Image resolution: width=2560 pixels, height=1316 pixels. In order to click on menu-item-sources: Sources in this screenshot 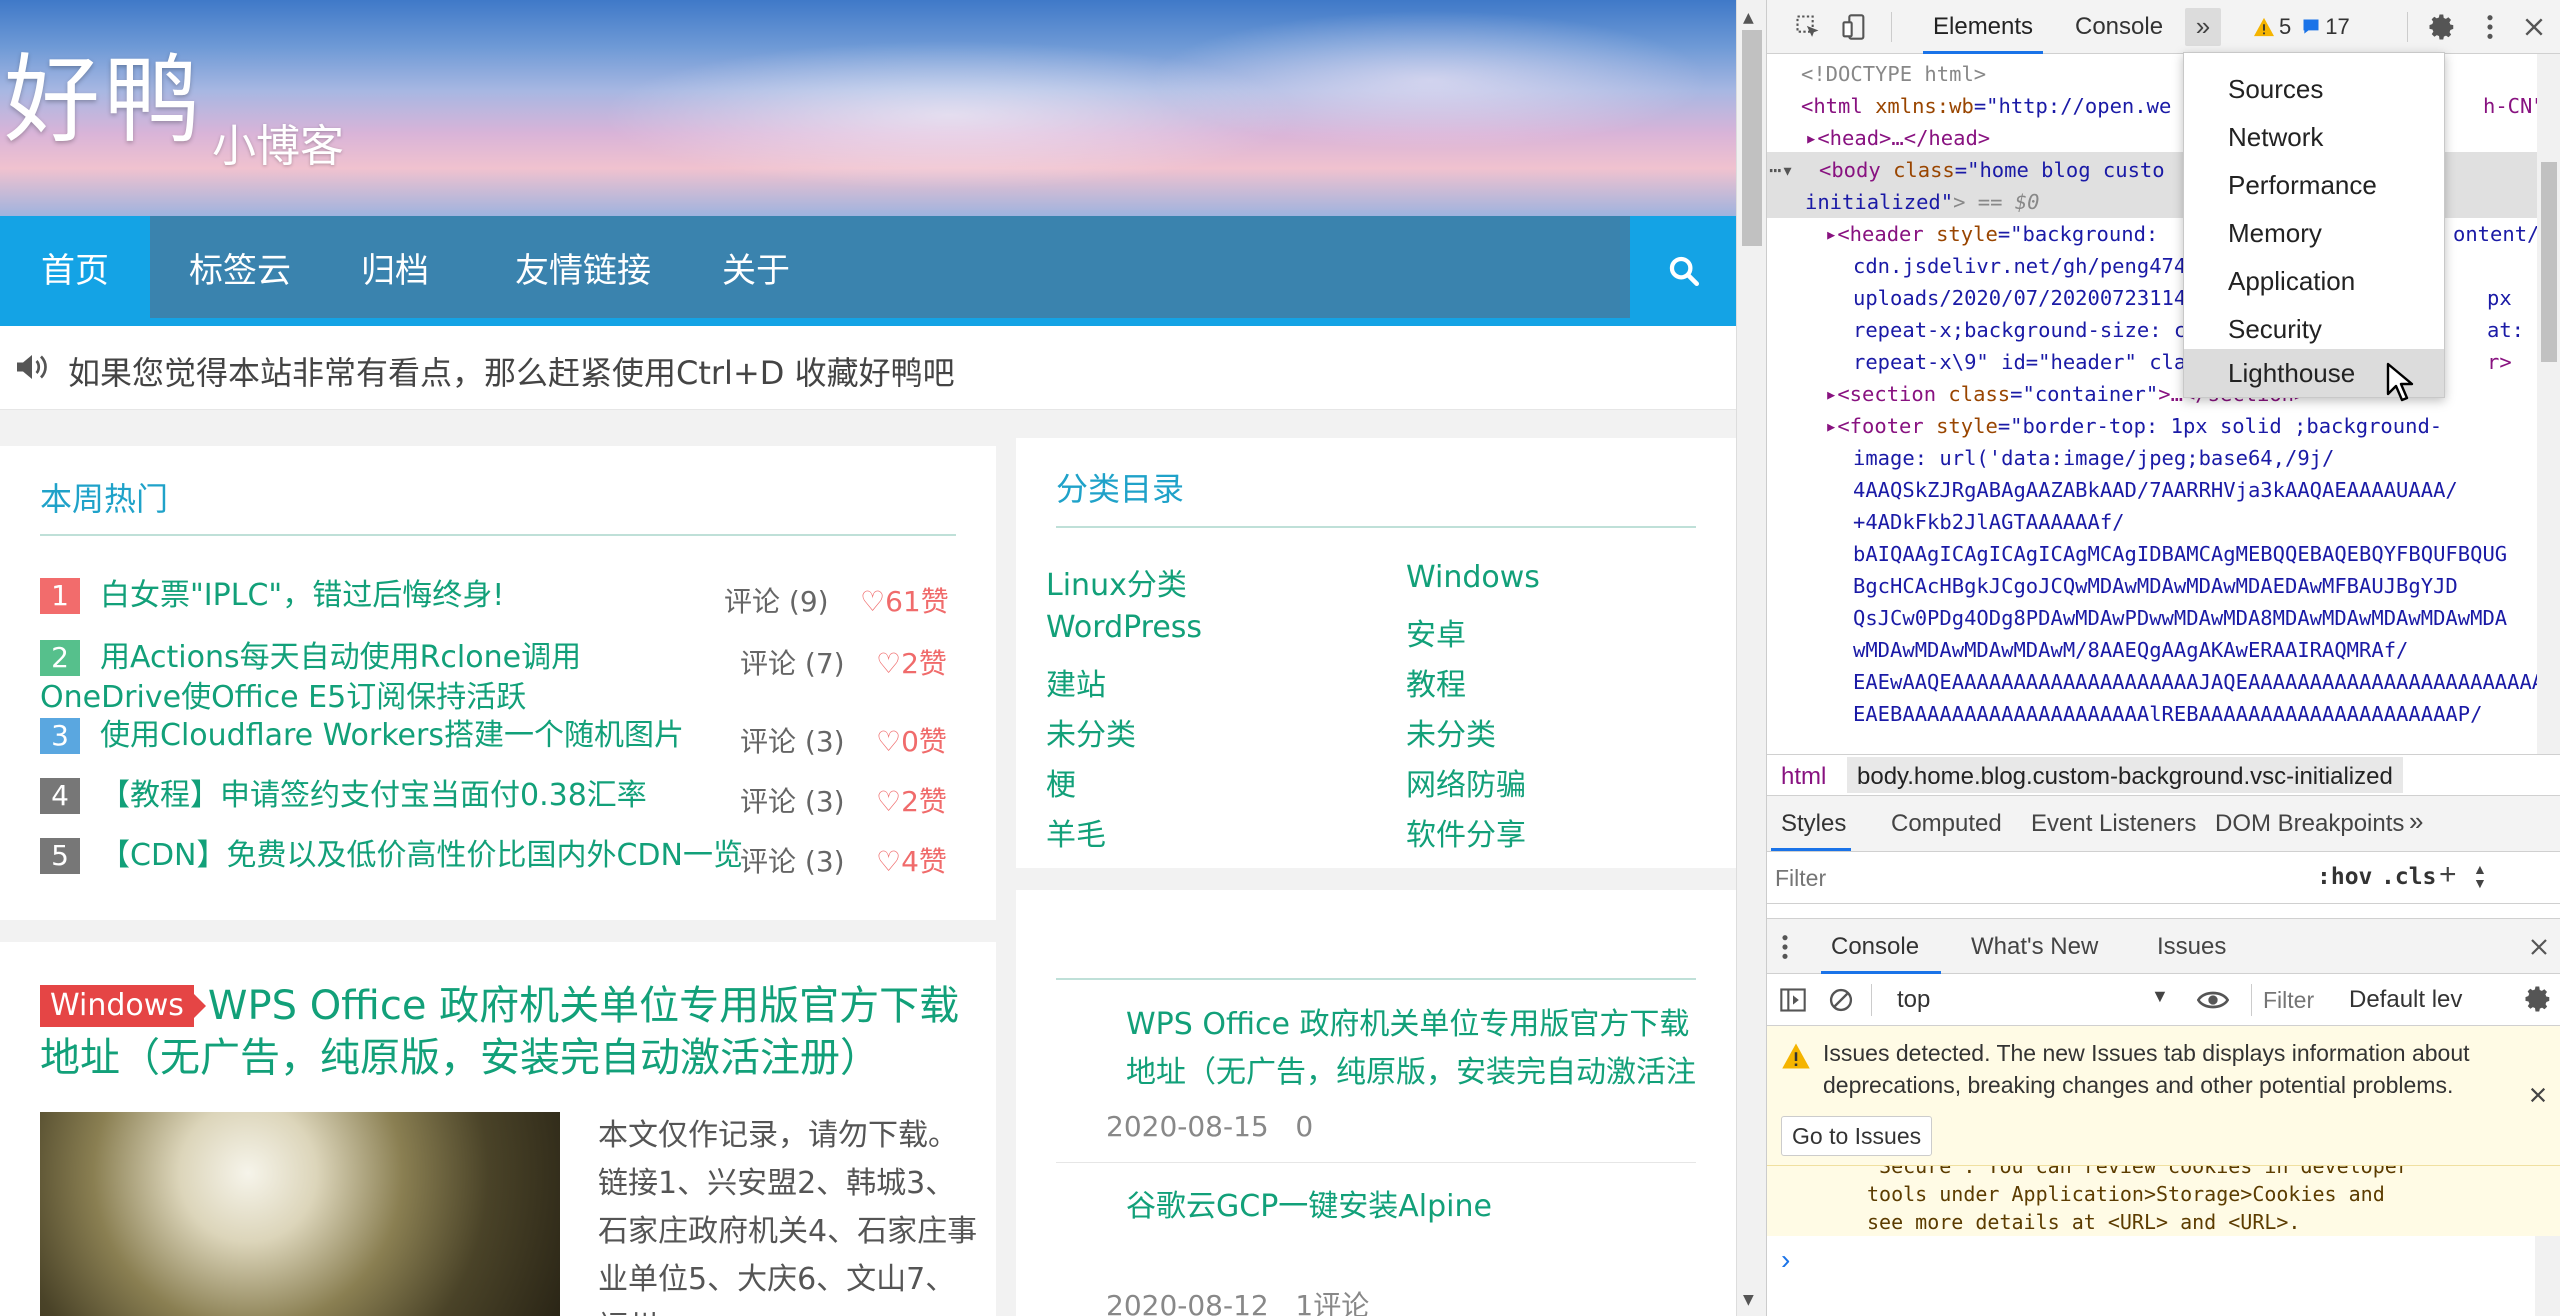, I will do `click(2314, 89)`.